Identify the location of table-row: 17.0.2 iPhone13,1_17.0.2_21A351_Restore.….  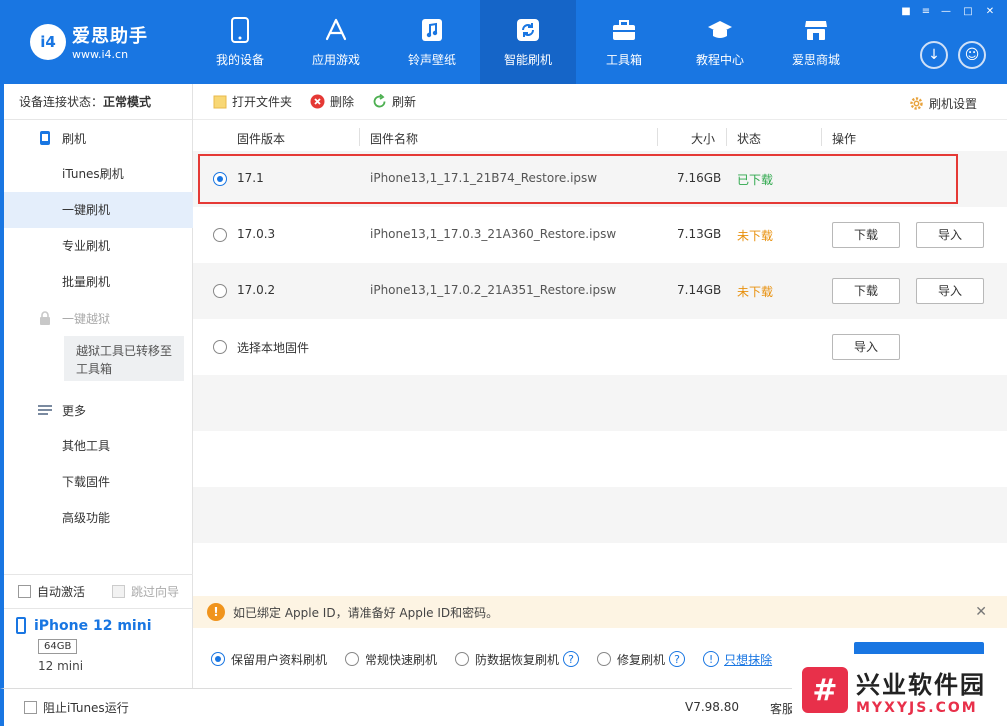
(600, 291).